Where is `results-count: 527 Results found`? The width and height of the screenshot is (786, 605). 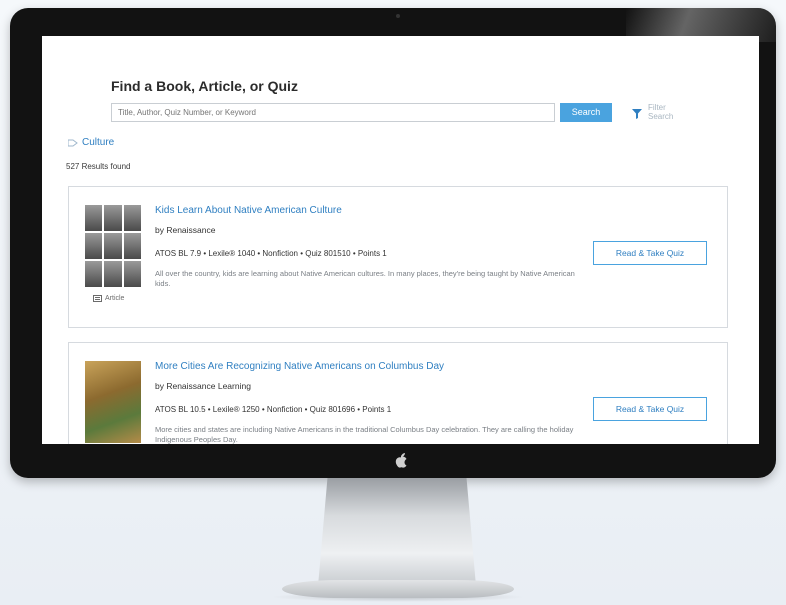
results-count: 527 Results found is located at coordinates (98, 166).